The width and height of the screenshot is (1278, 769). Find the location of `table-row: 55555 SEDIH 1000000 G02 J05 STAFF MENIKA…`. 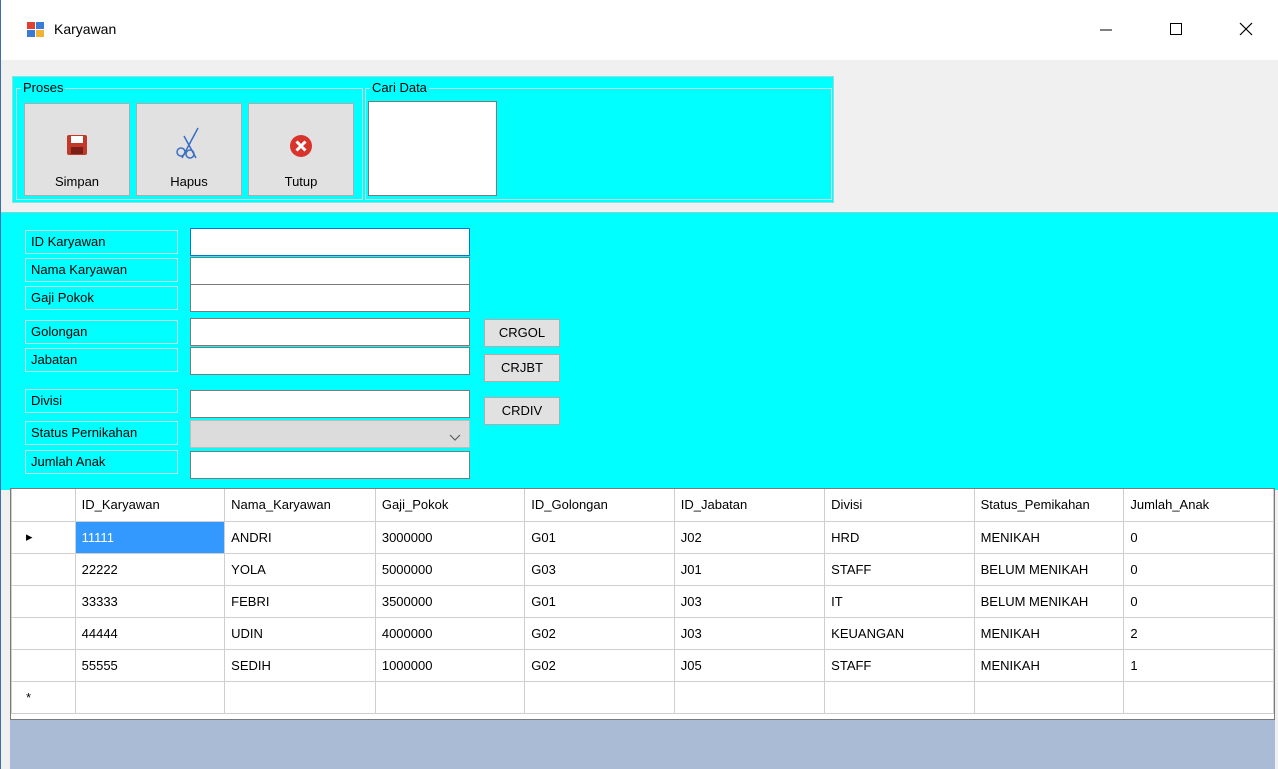

table-row: 55555 SEDIH 1000000 G02 J05 STAFF MENIKA… is located at coordinates (642, 665).